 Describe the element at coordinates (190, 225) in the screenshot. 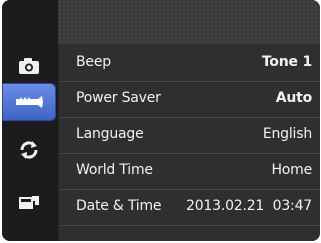

I see `row-divider` at that location.